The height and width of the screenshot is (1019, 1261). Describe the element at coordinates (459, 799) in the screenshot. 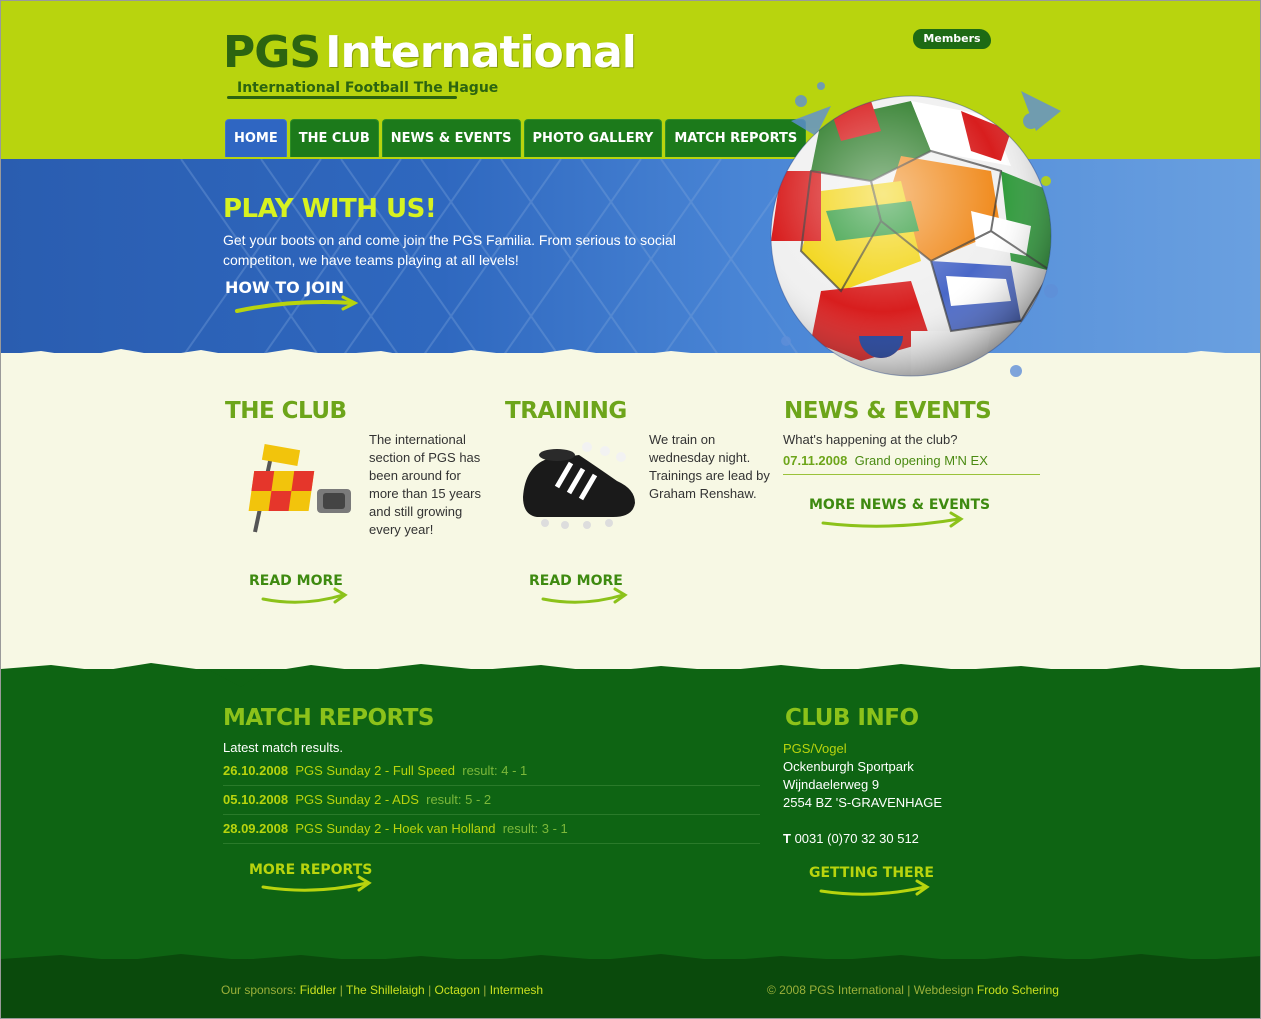

I see `match-result: result: 5 - 2` at that location.